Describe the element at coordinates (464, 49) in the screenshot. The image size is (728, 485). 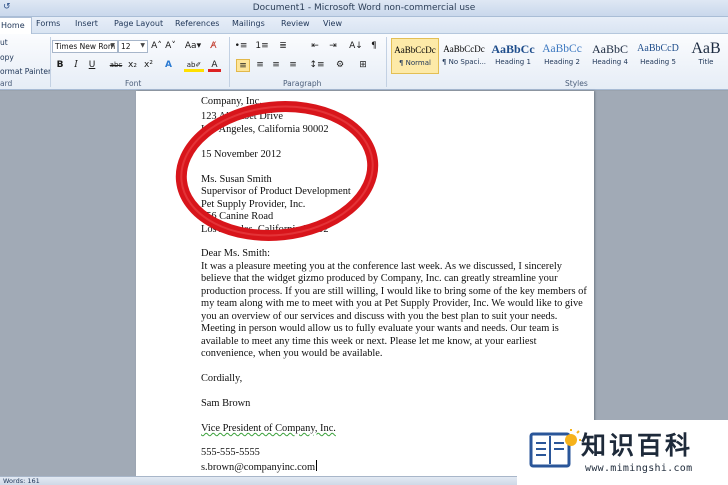
I see `style-sample: AaBbCcDc` at that location.